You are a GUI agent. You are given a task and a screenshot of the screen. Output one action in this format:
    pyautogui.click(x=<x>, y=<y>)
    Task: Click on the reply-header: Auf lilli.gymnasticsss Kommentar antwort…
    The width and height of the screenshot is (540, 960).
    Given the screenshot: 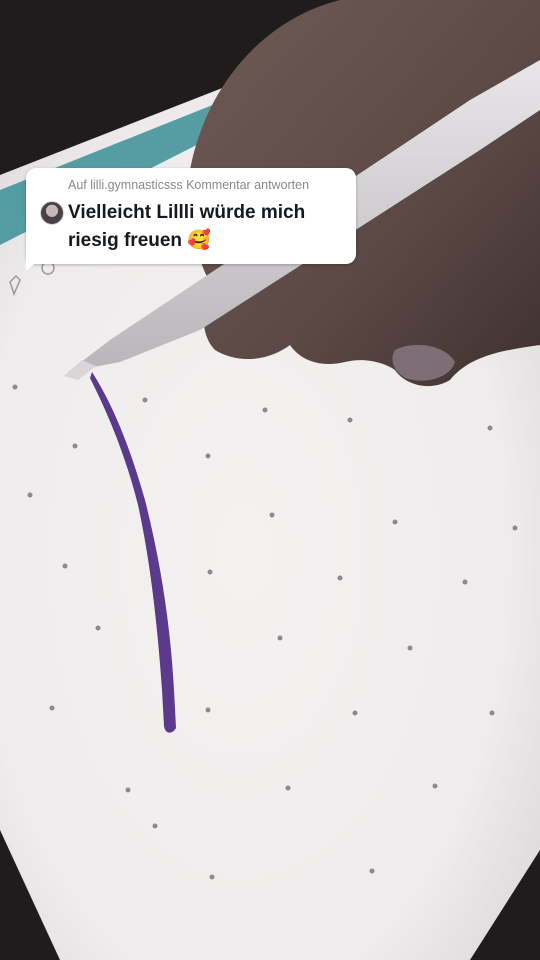 What is the action you would take?
    pyautogui.click(x=189, y=185)
    